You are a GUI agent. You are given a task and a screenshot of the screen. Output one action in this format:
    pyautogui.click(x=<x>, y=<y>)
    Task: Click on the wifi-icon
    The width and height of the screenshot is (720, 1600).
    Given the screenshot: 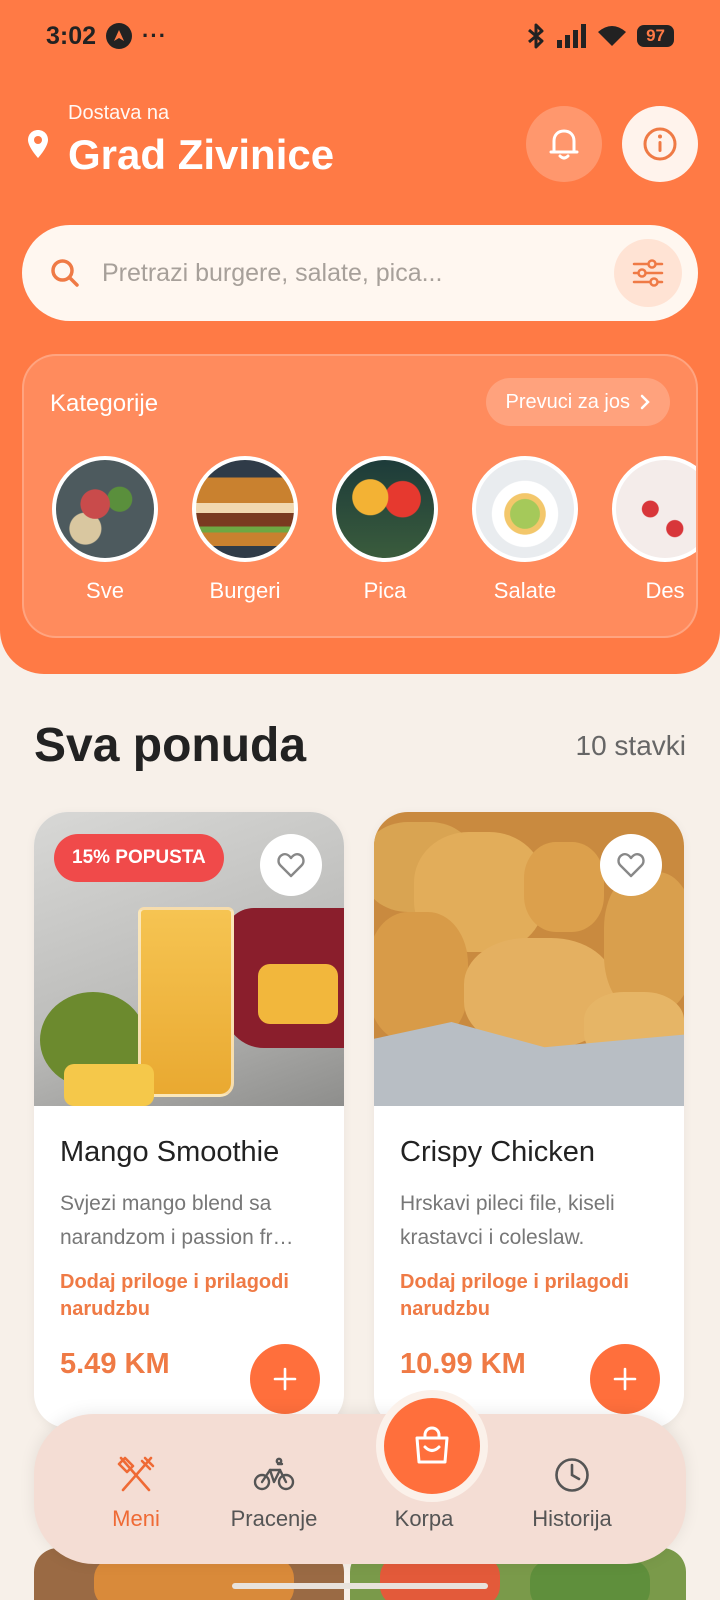 What is the action you would take?
    pyautogui.click(x=612, y=36)
    